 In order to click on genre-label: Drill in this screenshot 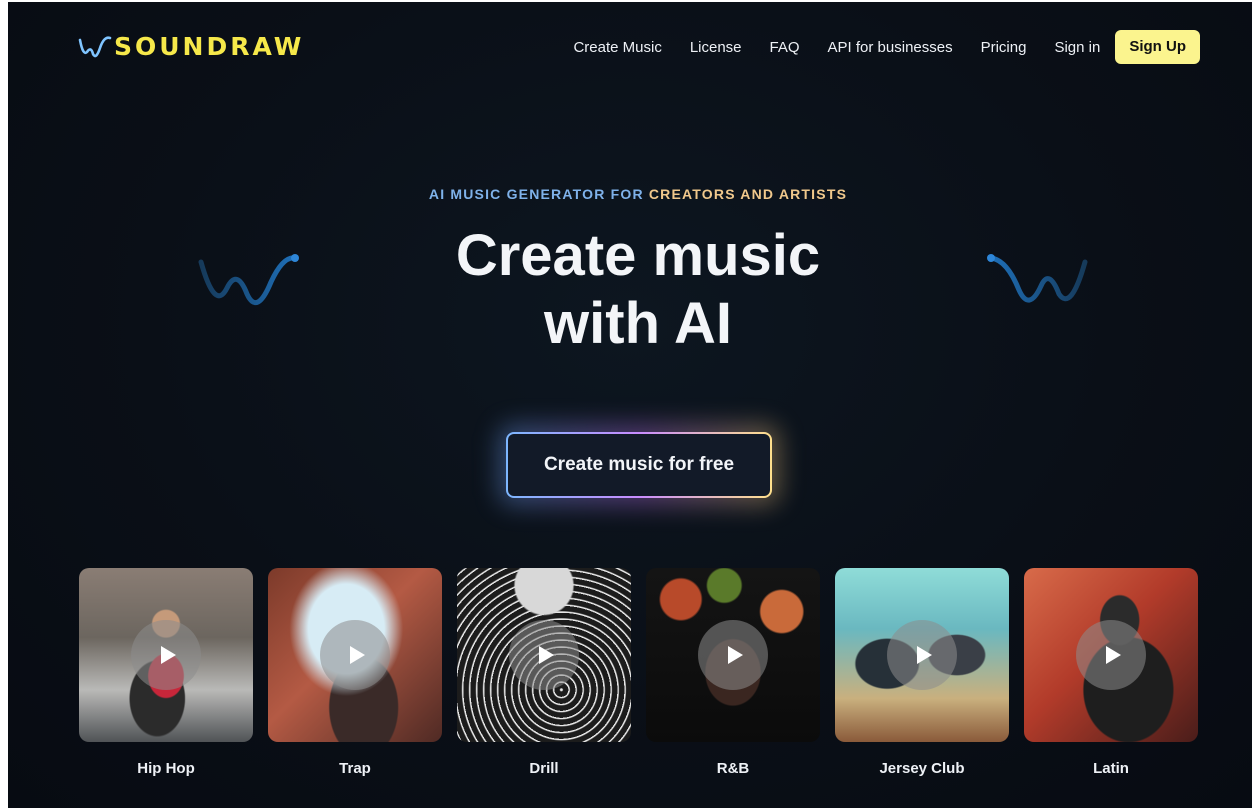, I will do `click(544, 768)`.